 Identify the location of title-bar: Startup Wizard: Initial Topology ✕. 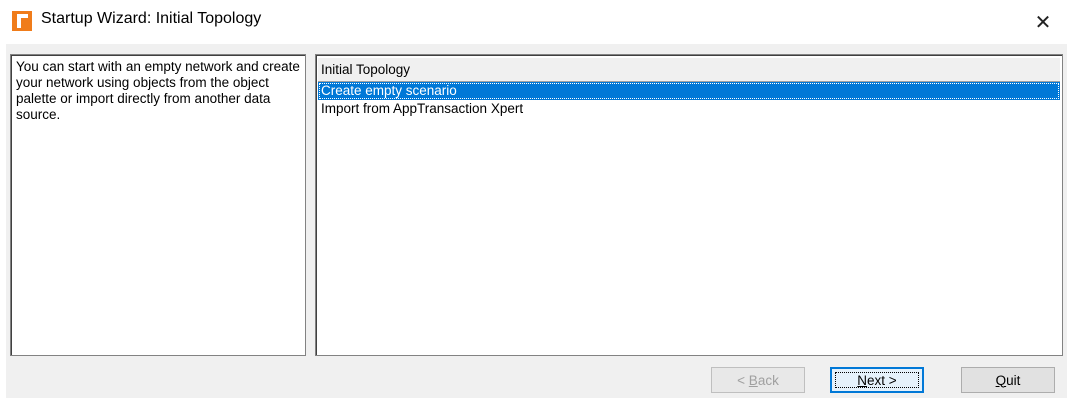
(533, 22).